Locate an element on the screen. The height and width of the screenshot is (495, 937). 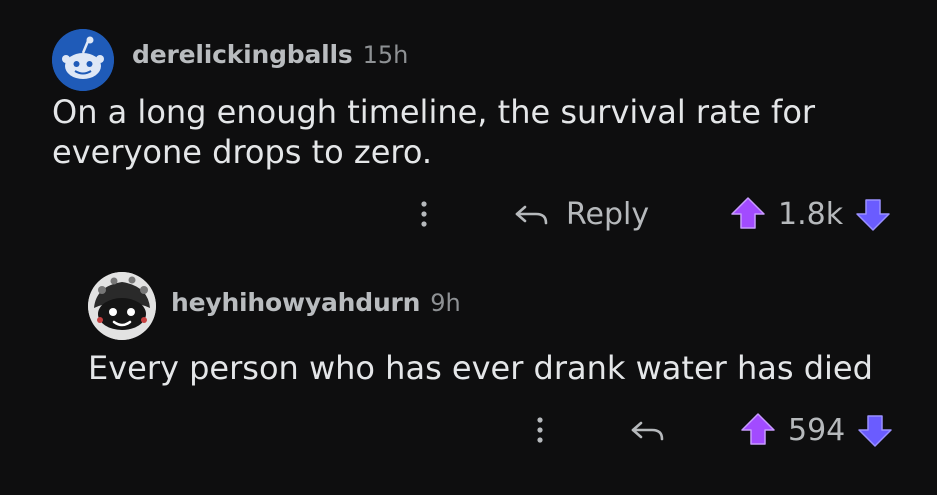
reply-button is located at coordinates (655, 430).